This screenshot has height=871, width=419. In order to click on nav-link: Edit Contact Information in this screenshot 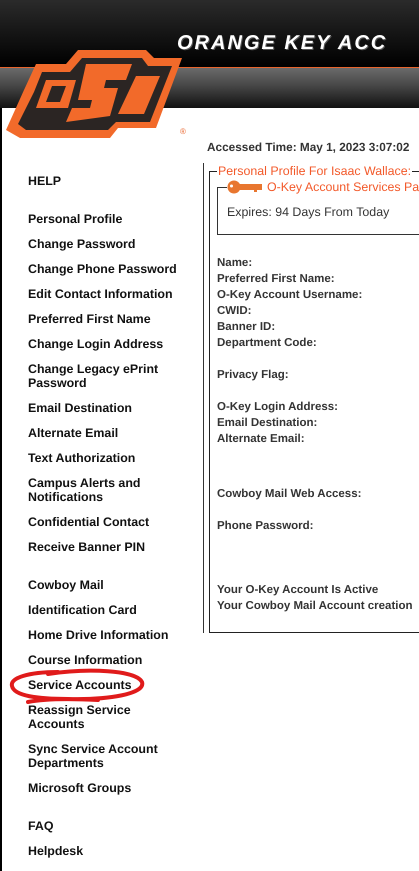, I will do `click(108, 294)`.